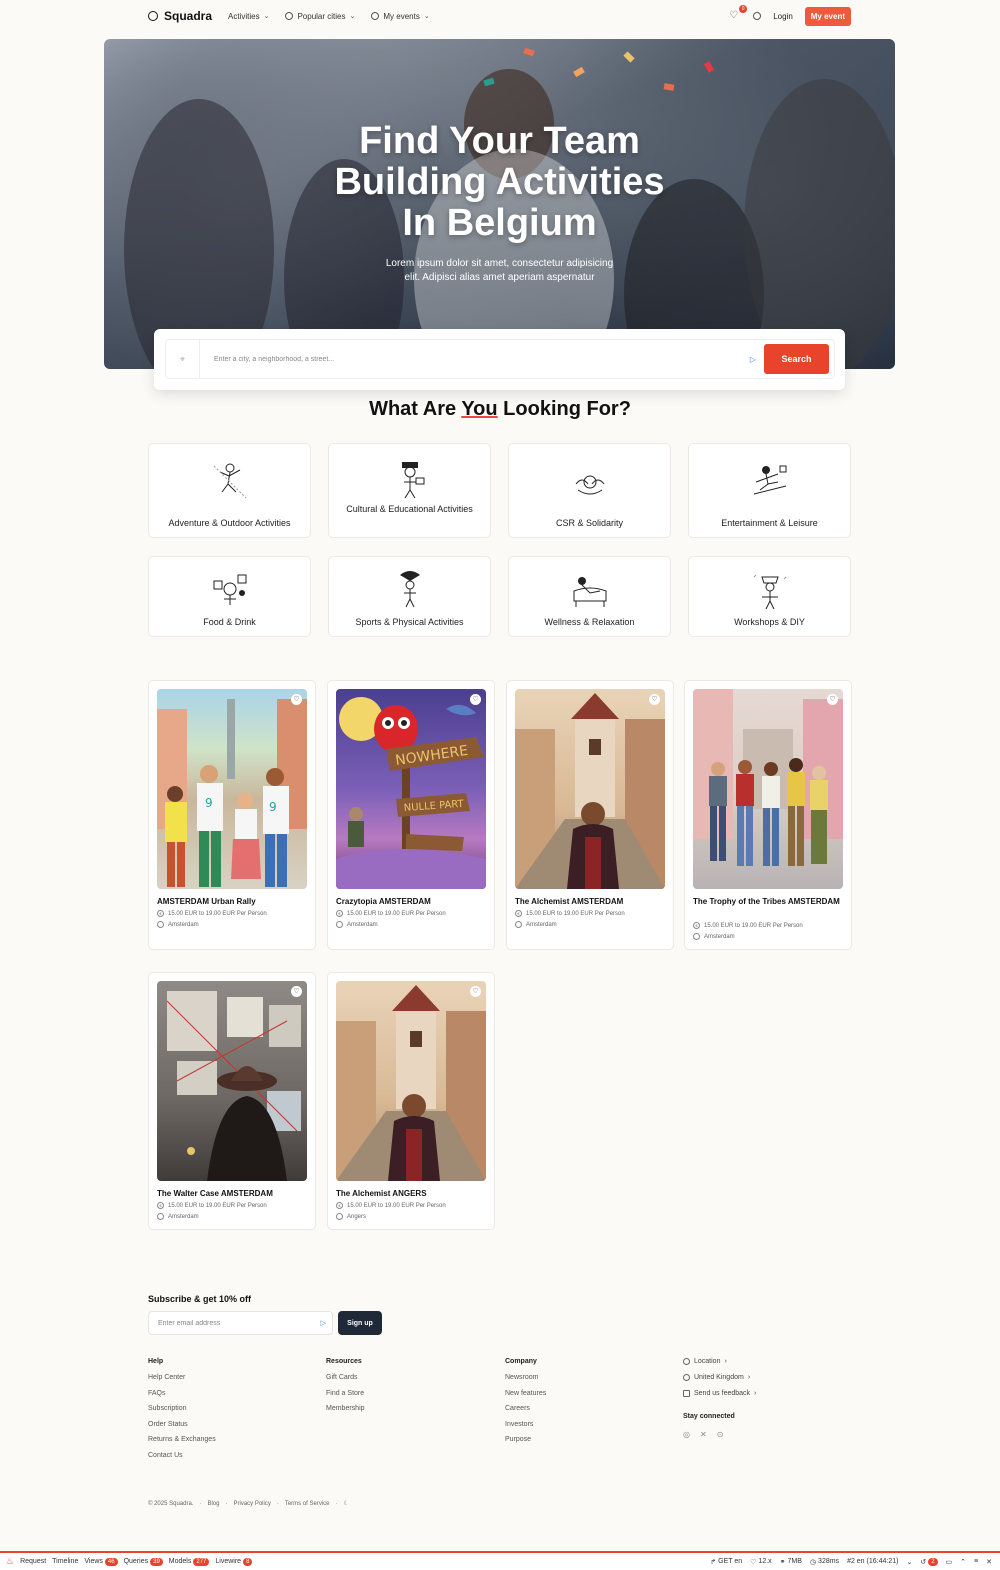  What do you see at coordinates (719, 1361) in the screenshot?
I see `location-selector: Location ›` at bounding box center [719, 1361].